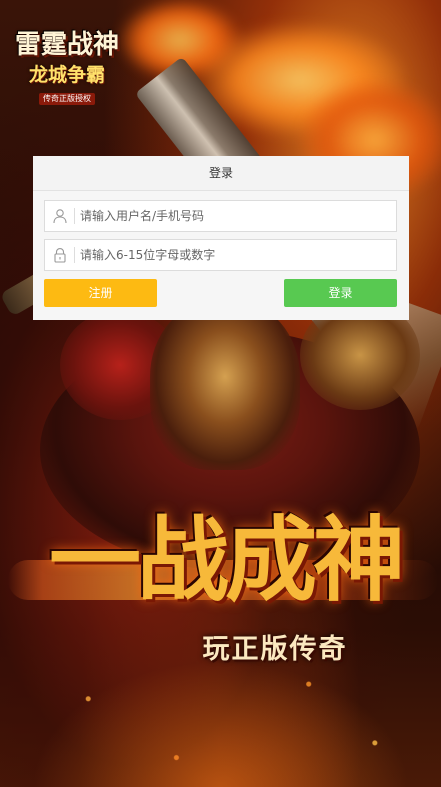 This screenshot has height=787, width=441. What do you see at coordinates (66, 75) in the screenshot?
I see `logo-subtitle: 龙城争霸` at bounding box center [66, 75].